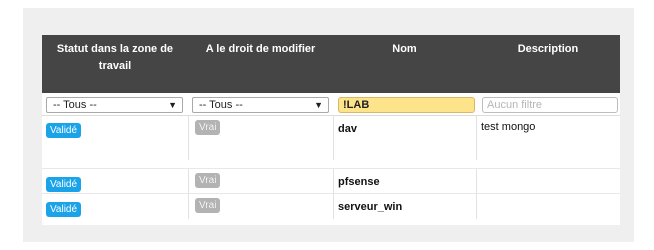  Describe the element at coordinates (115, 64) in the screenshot. I see `column-header-statut: Statut dans la zone de travail` at that location.